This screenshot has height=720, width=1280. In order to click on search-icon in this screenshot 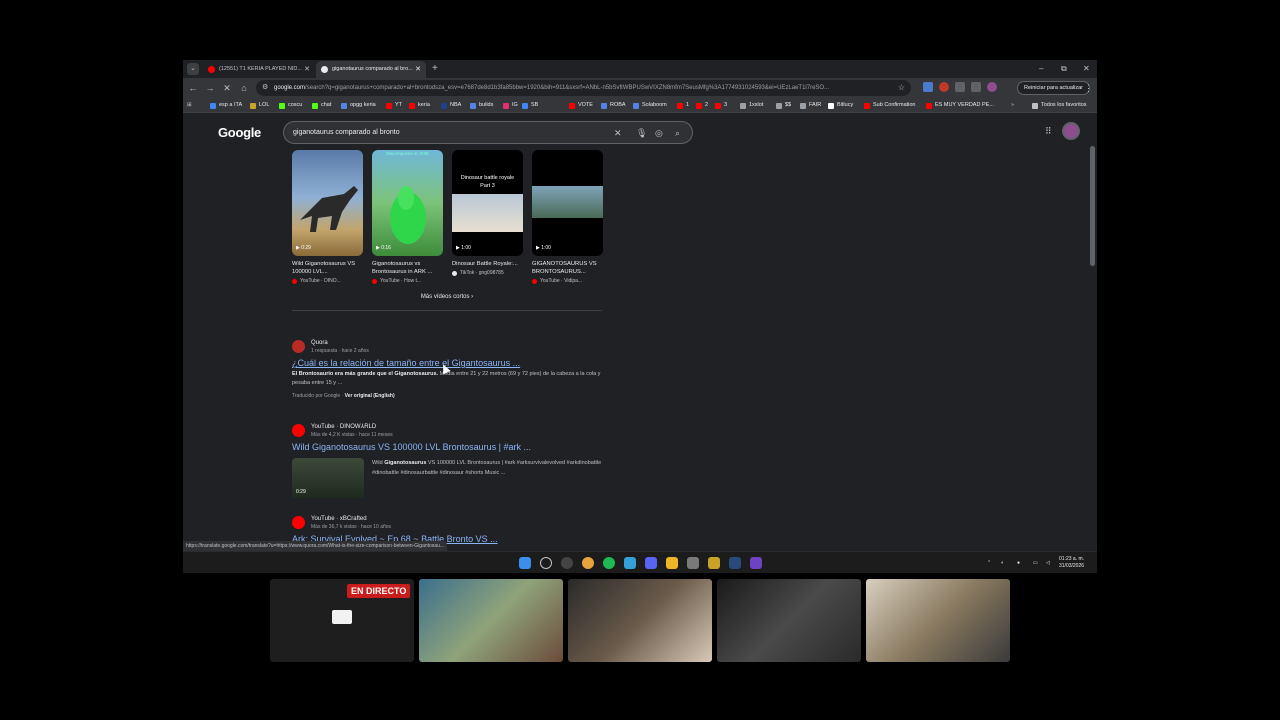, I will do `click(546, 563)`.